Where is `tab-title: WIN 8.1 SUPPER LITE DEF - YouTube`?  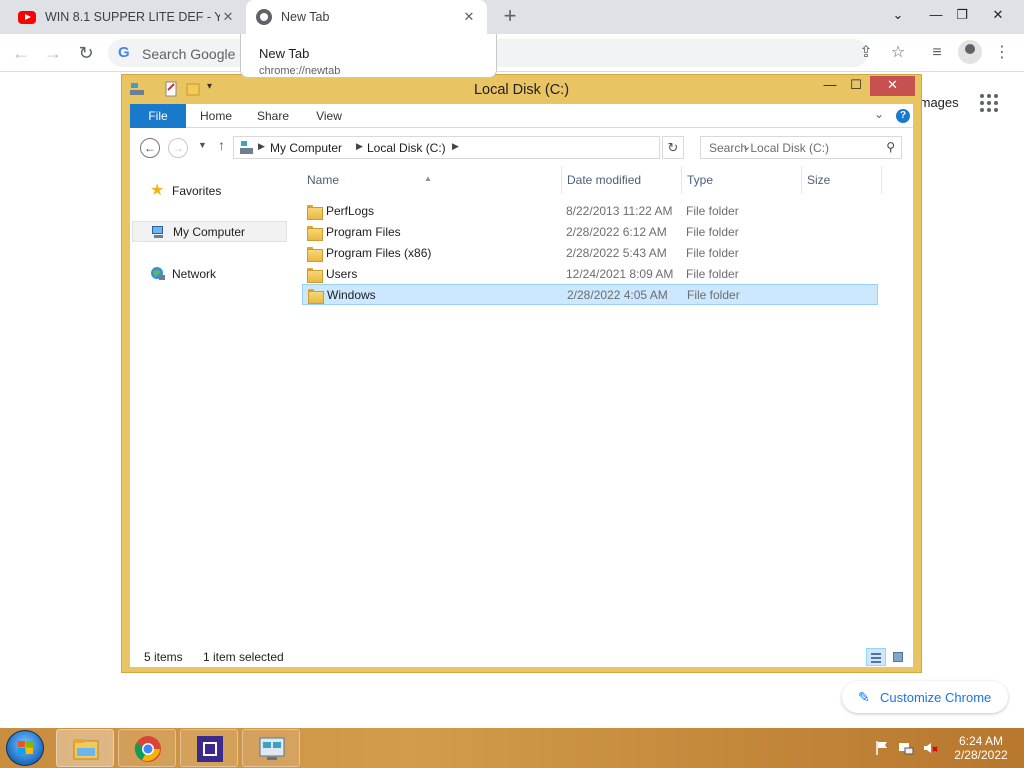 tab-title: WIN 8.1 SUPPER LITE DEF - YouTube is located at coordinates (132, 17).